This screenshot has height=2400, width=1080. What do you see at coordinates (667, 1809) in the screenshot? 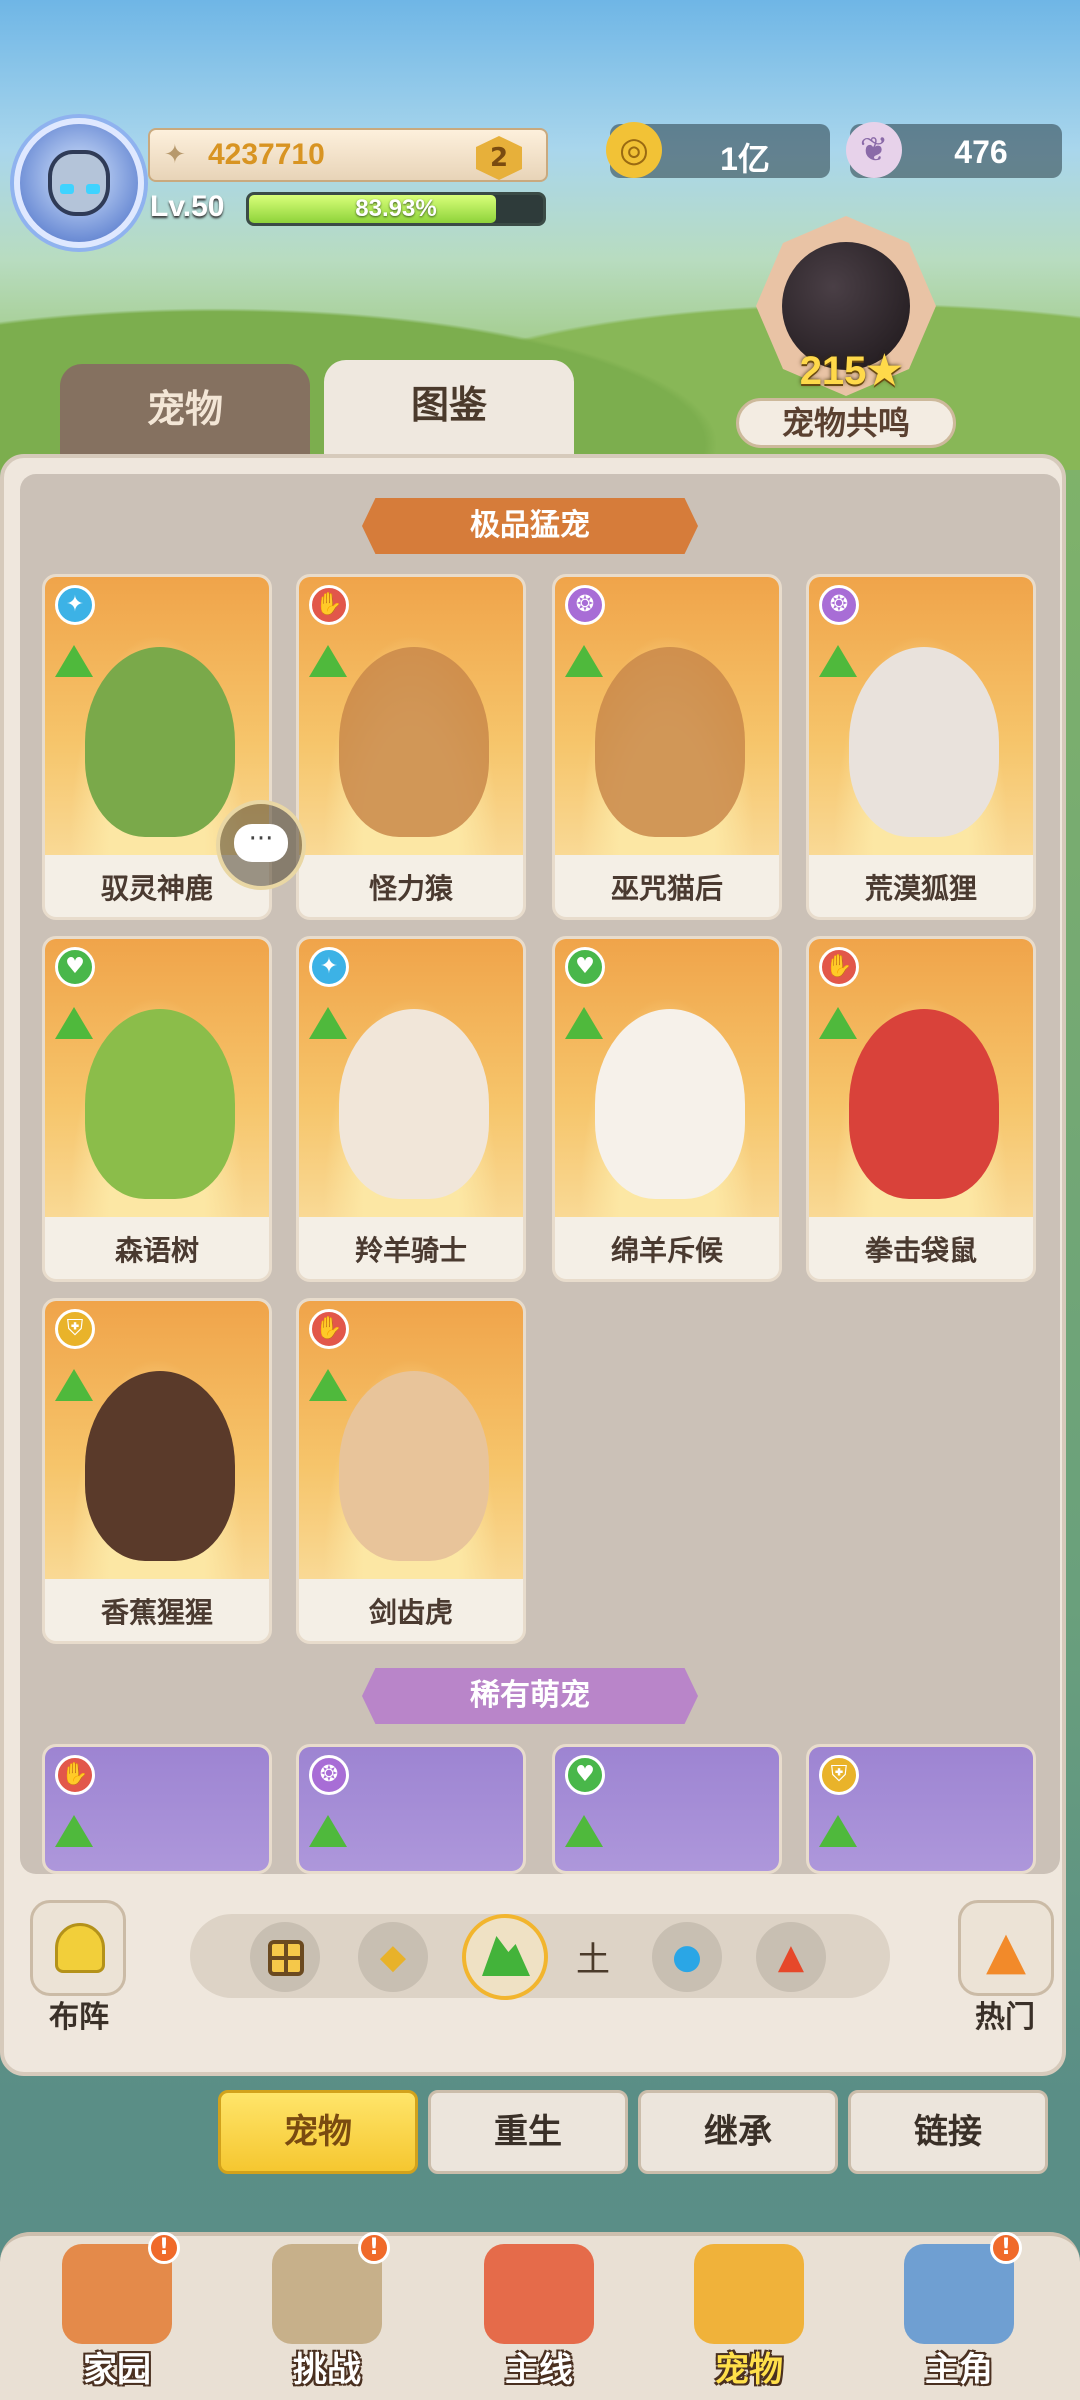
I see `pet-card: ♥` at bounding box center [667, 1809].